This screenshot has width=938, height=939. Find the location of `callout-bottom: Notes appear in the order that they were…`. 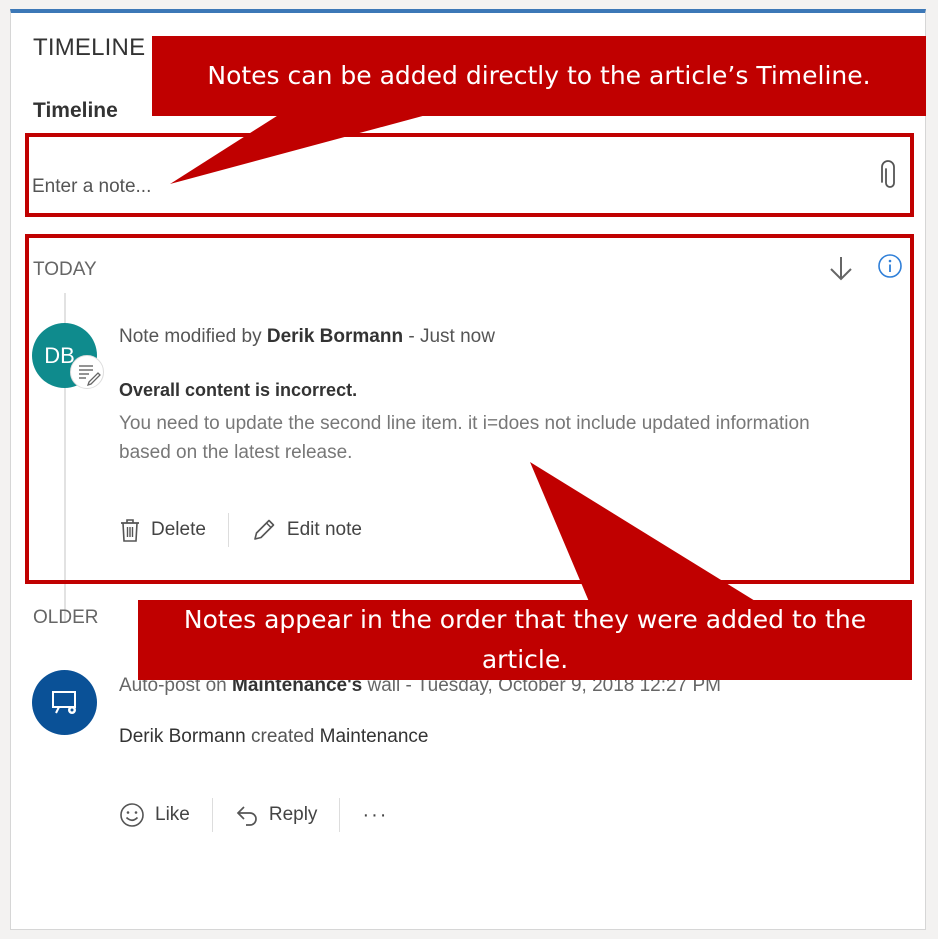

callout-bottom: Notes appear in the order that they were… is located at coordinates (525, 640).